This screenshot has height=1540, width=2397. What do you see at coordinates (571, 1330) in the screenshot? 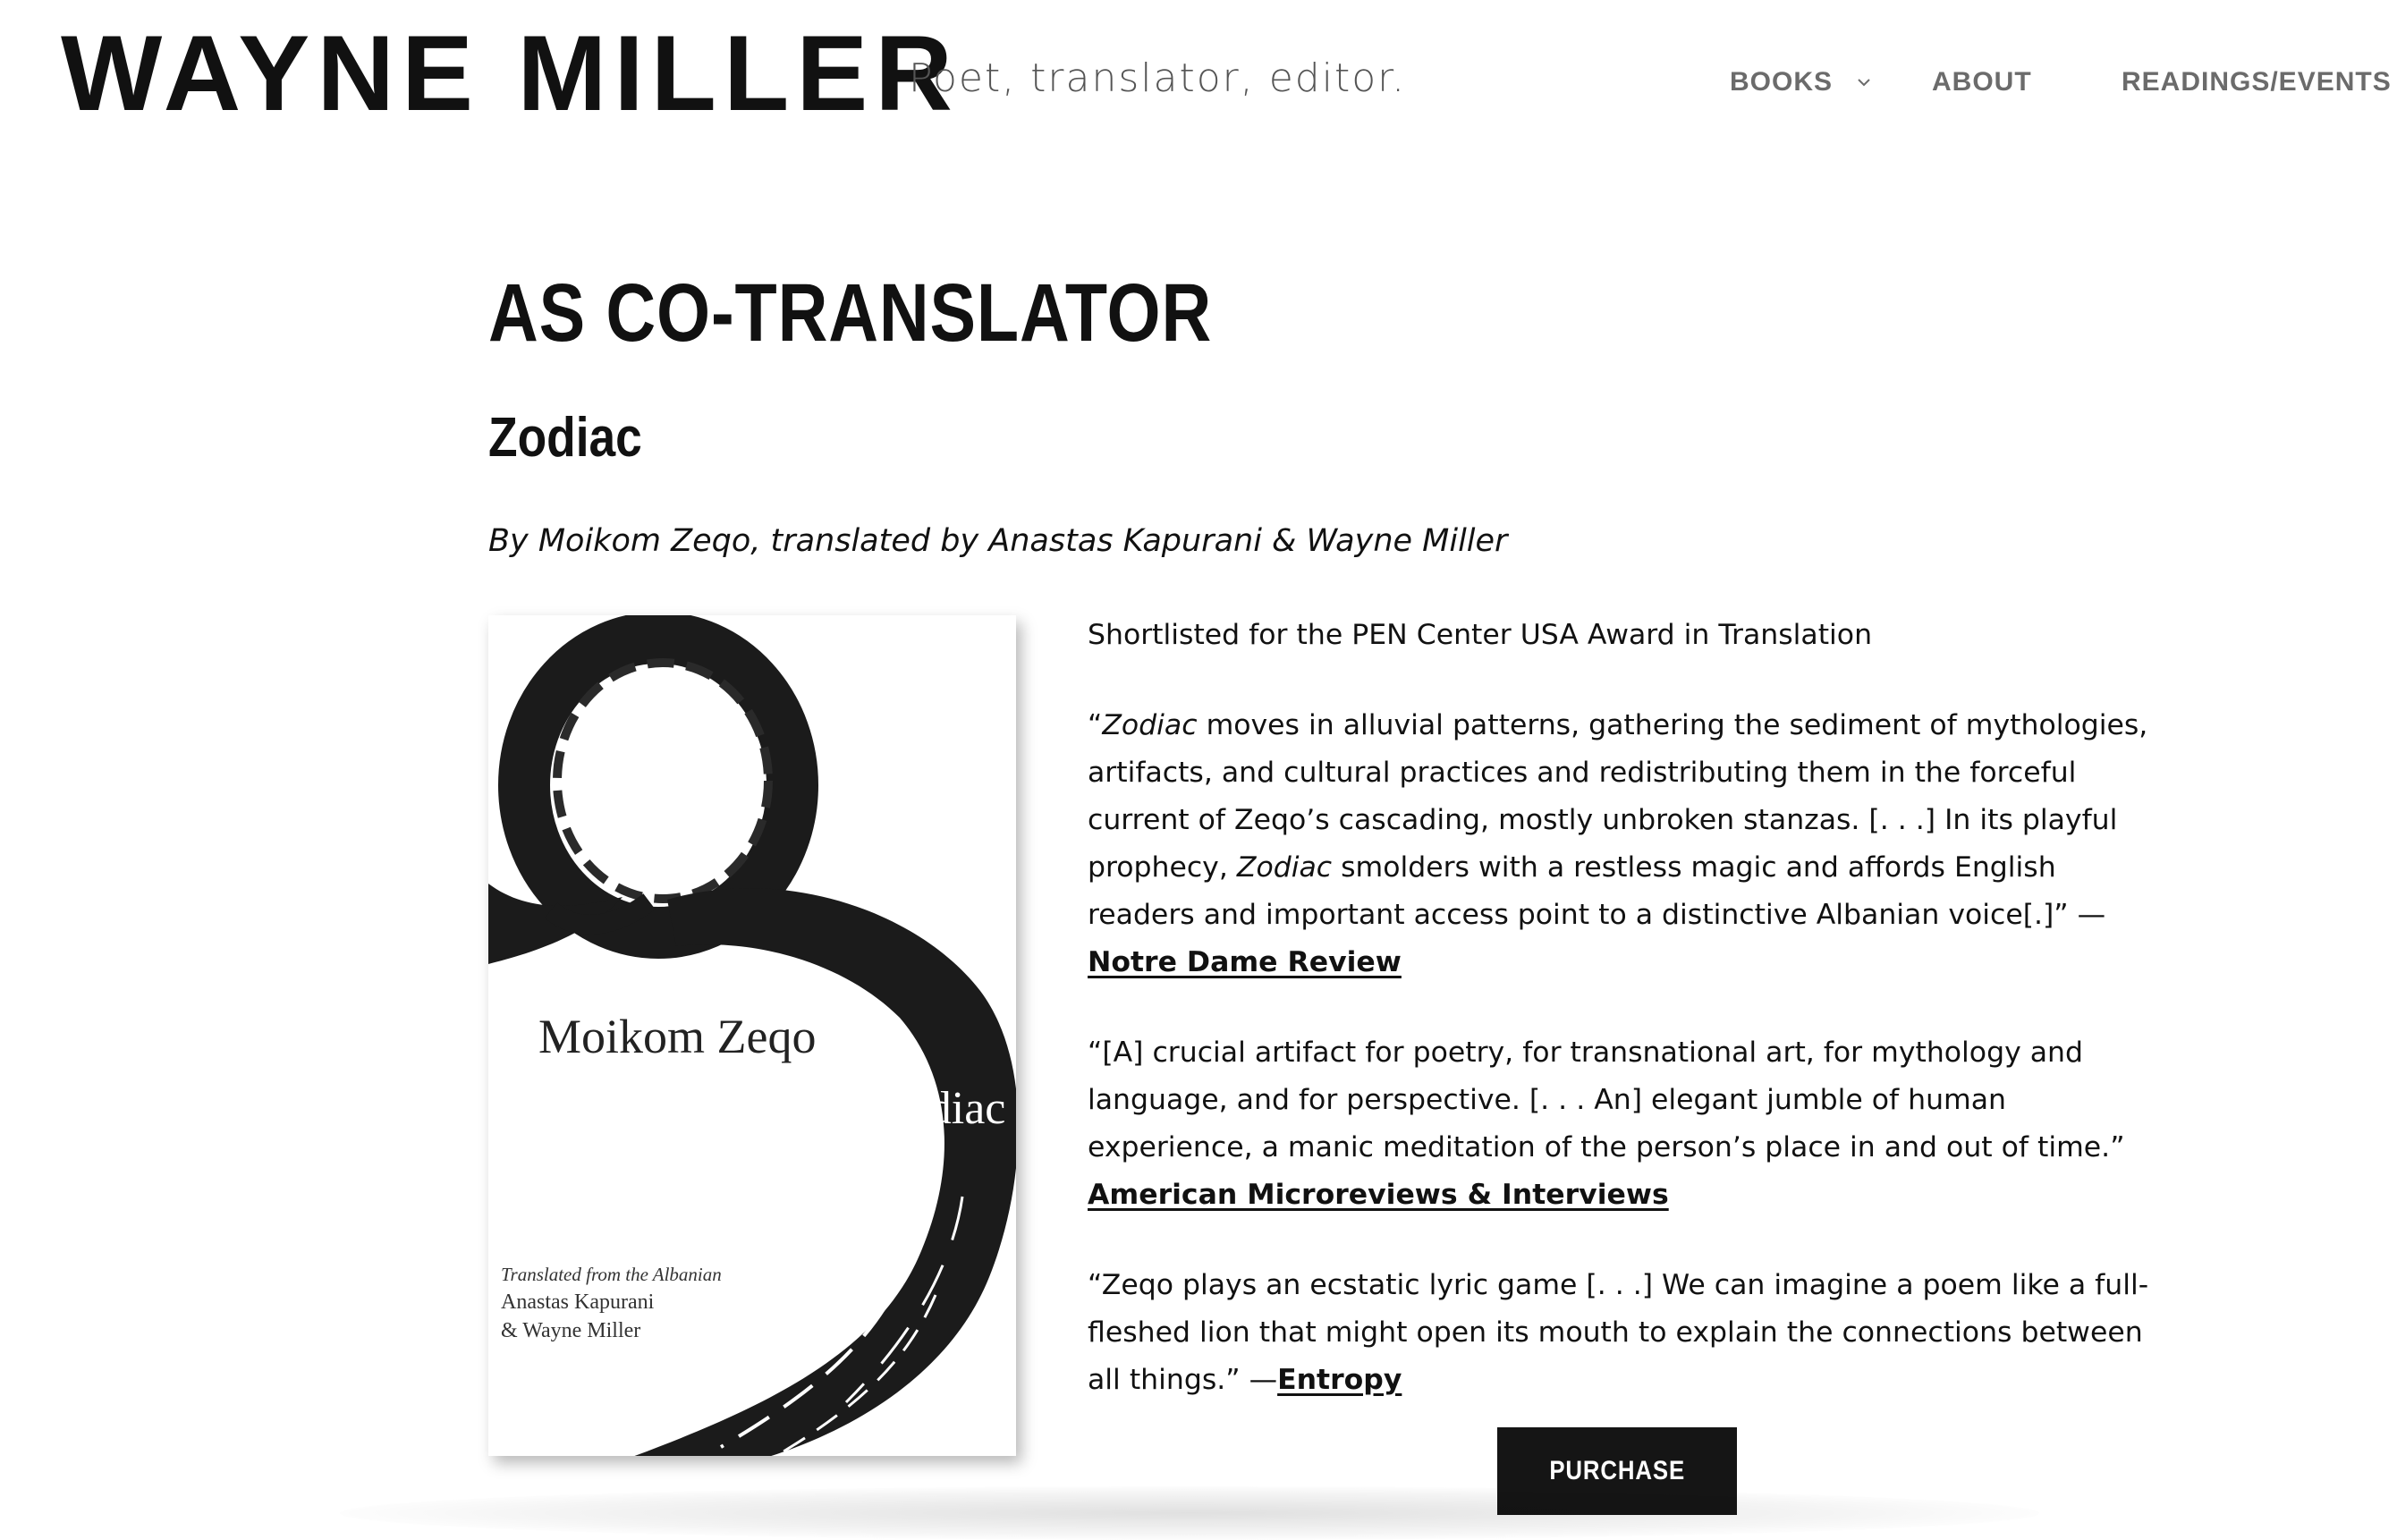
I see `cover-credit-translator: & Wayne Miller` at bounding box center [571, 1330].